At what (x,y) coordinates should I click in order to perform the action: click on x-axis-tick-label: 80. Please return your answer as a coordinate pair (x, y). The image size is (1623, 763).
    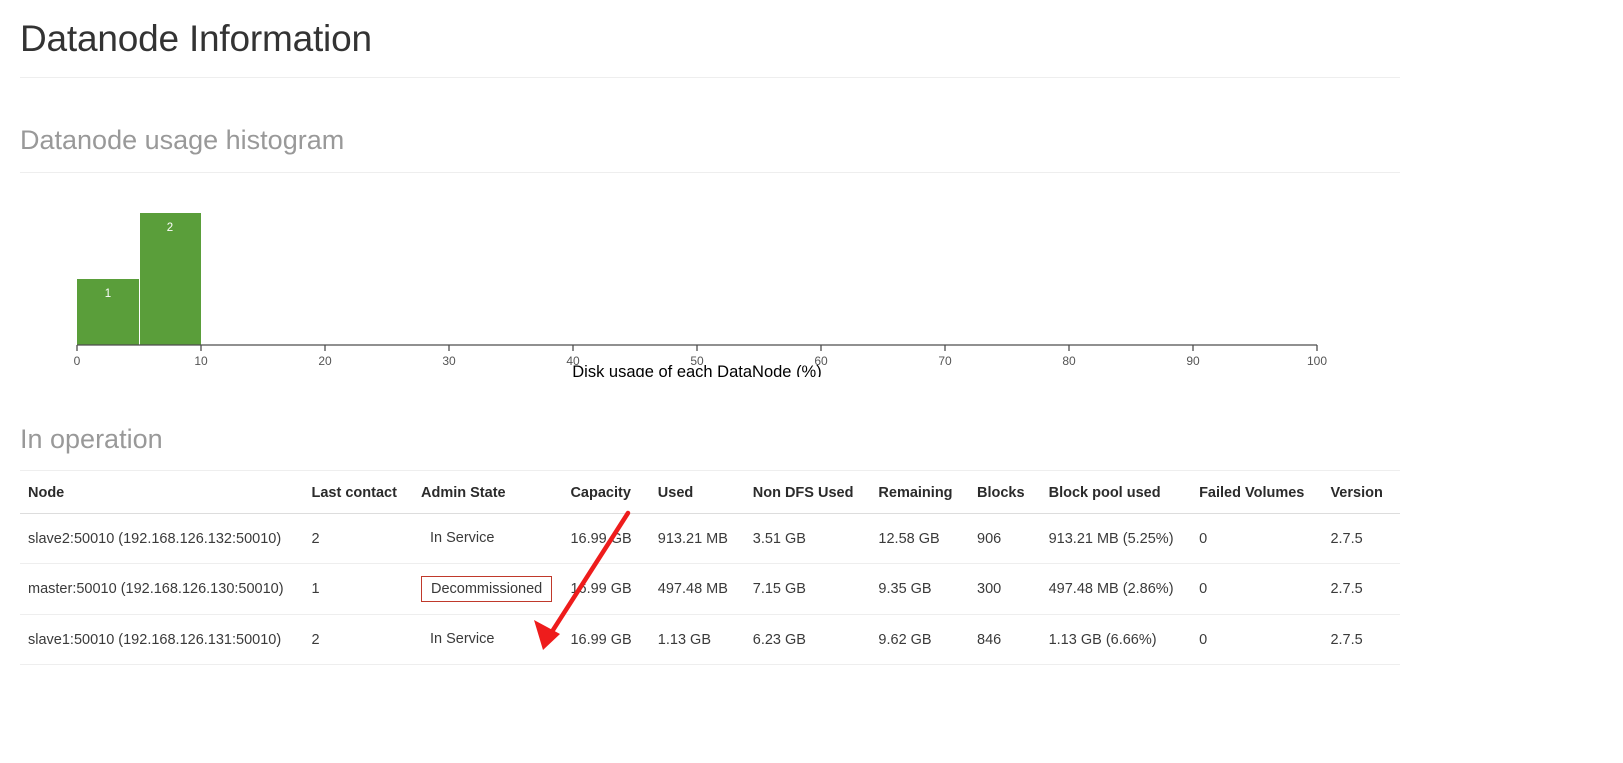
    Looking at the image, I should click on (1069, 361).